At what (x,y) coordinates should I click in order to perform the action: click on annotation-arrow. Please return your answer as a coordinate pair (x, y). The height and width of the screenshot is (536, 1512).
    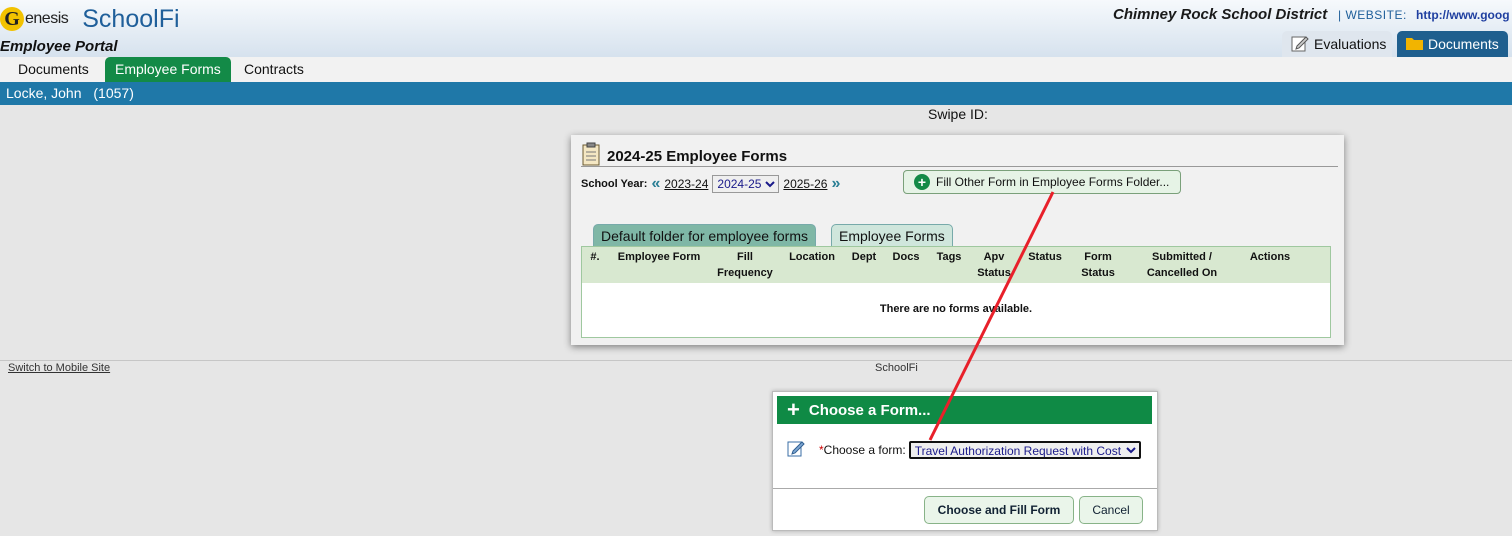
    Looking at the image, I should click on (991, 316).